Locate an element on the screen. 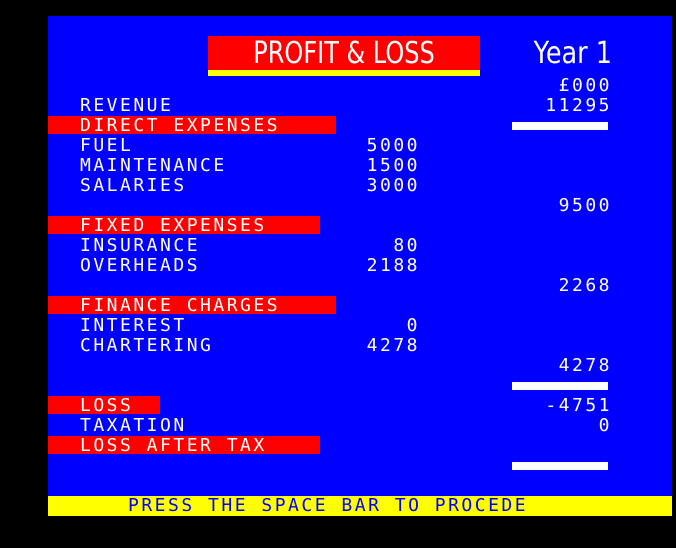 The width and height of the screenshot is (676, 548). interest-label: INTEREST is located at coordinates (133, 325).